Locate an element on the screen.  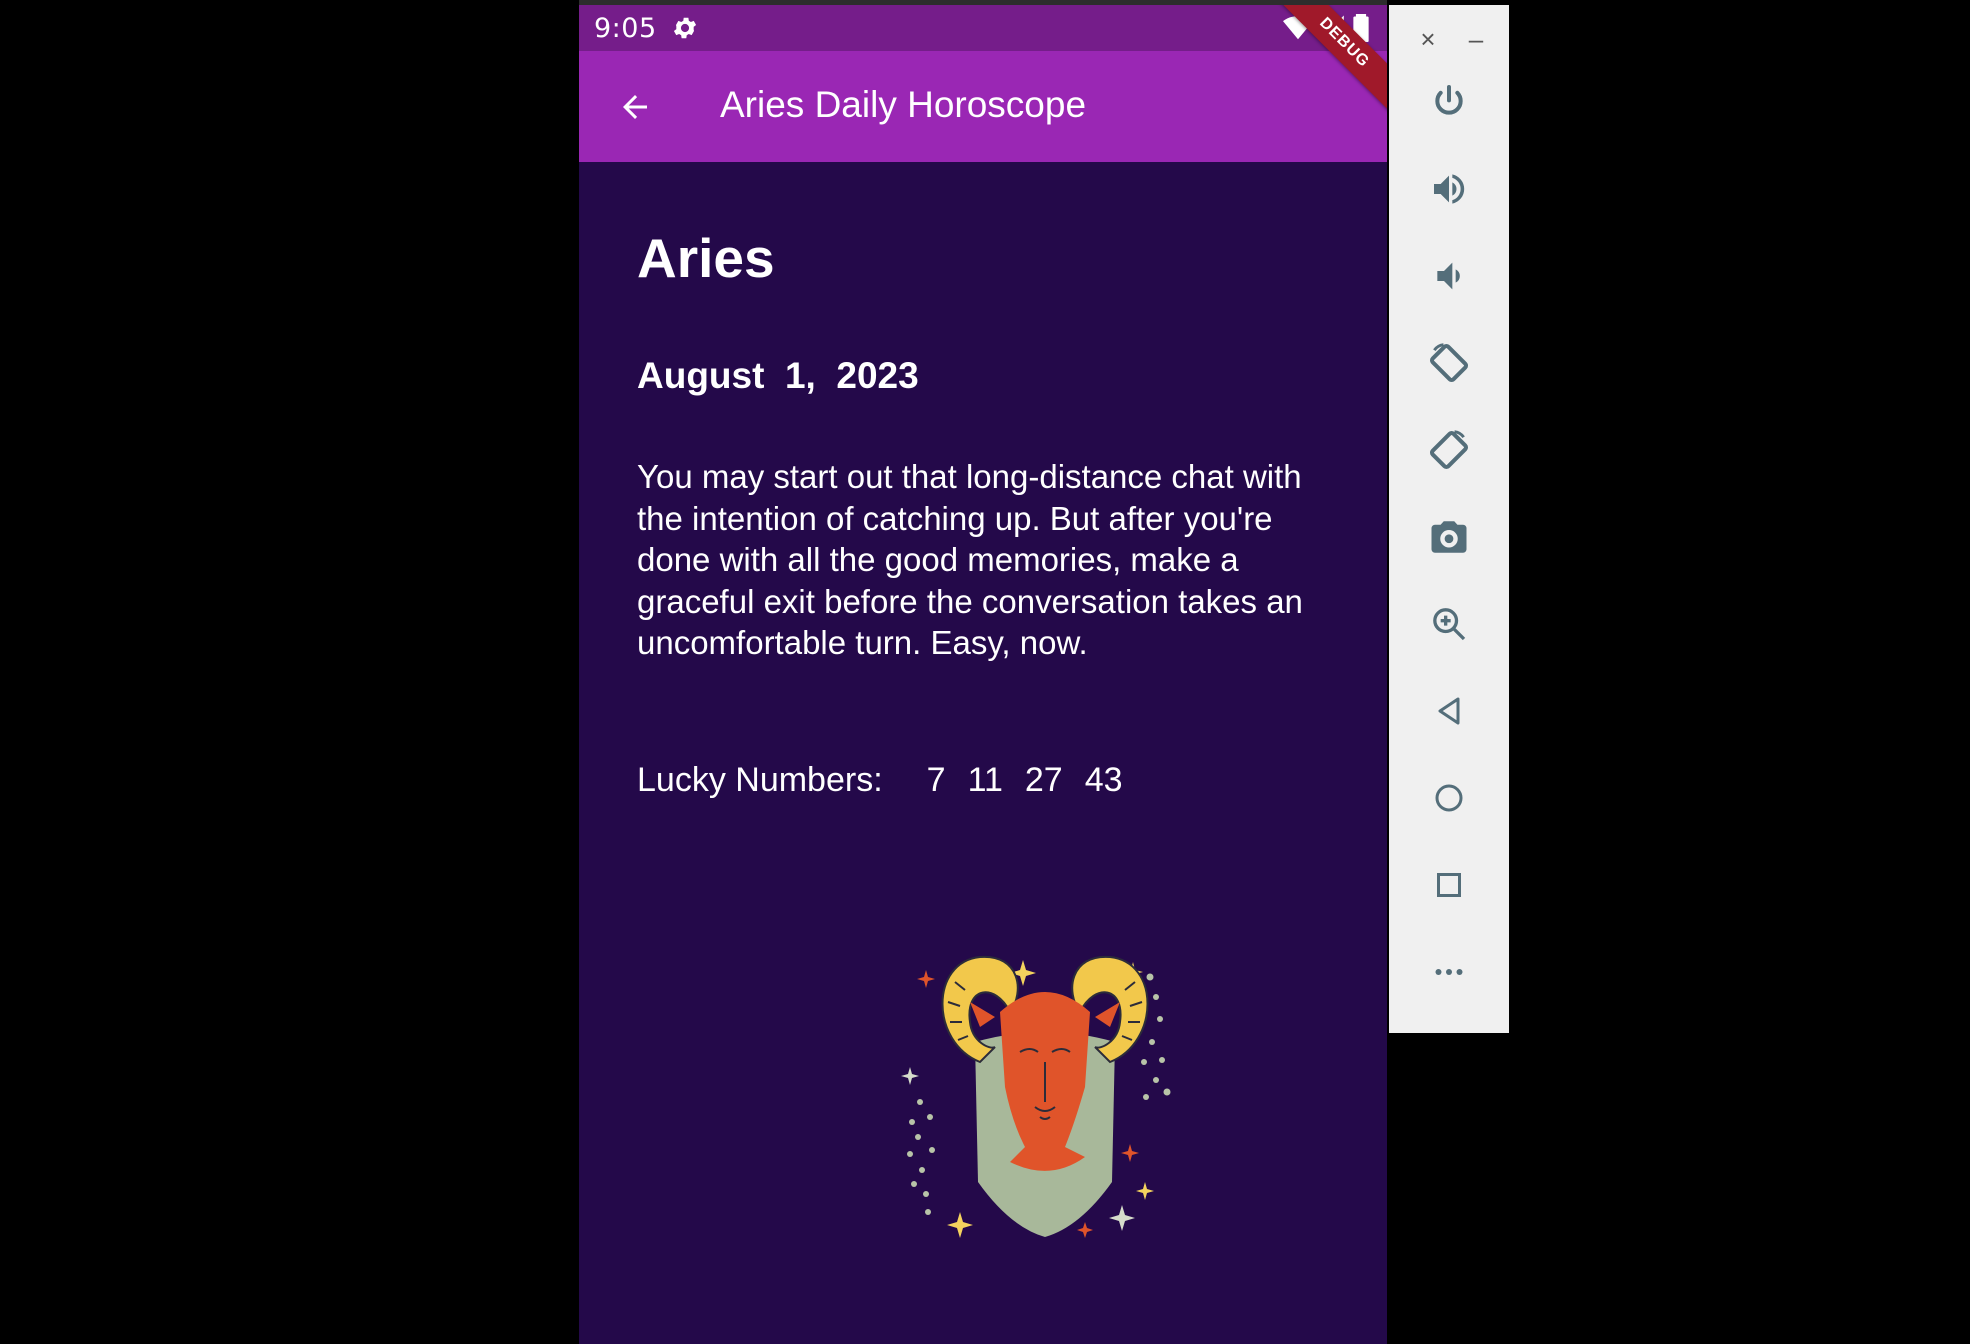
lucky-number: 11 is located at coordinates (985, 780).